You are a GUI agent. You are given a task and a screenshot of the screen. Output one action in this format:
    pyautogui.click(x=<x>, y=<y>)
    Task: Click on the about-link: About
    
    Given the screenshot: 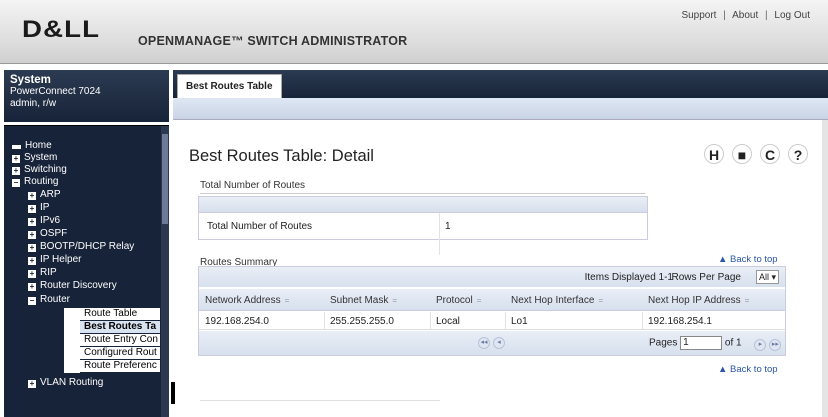 What is the action you would take?
    pyautogui.click(x=745, y=15)
    